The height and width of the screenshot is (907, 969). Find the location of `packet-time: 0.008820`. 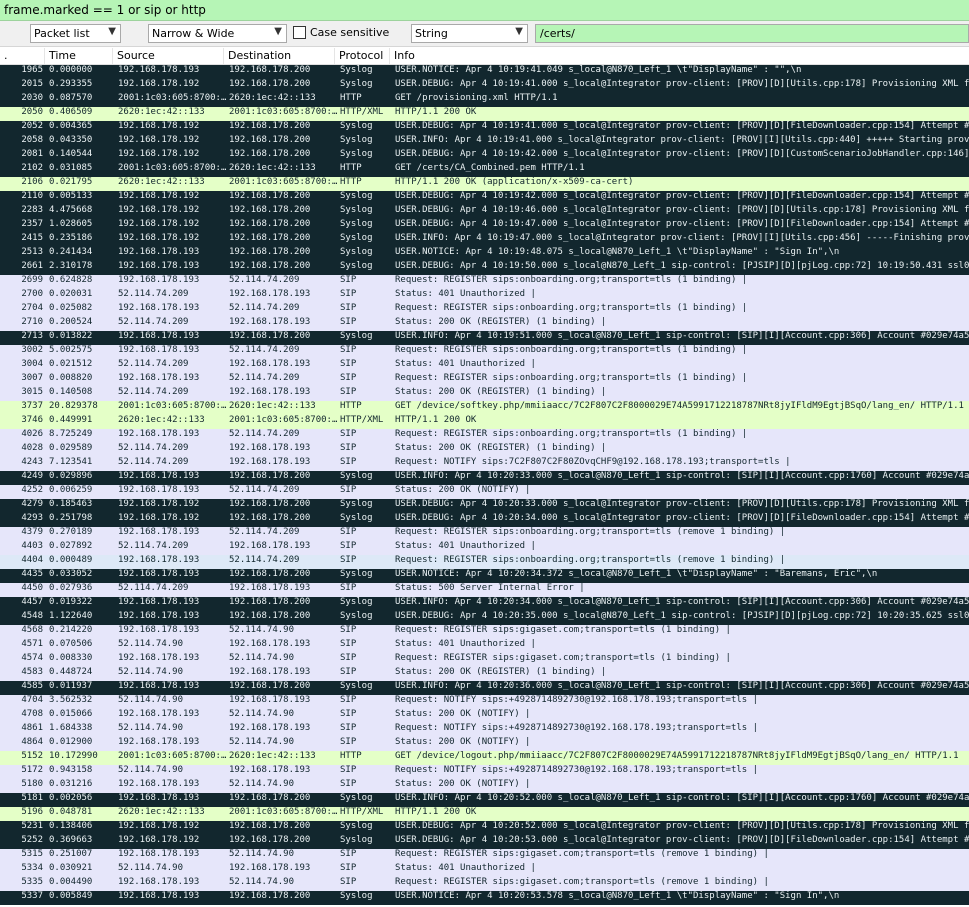

packet-time: 0.008820 is located at coordinates (71, 378).